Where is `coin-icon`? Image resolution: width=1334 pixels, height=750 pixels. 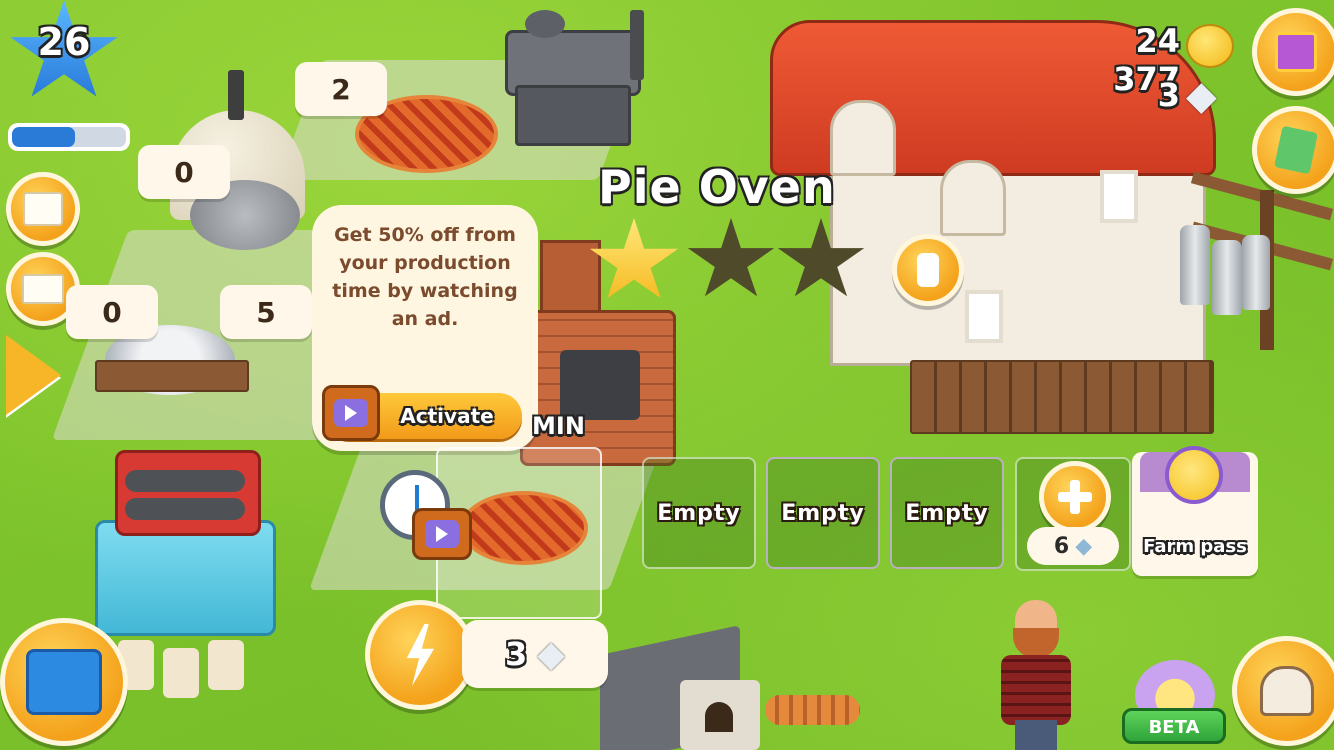
coin-icon is located at coordinates (1210, 46).